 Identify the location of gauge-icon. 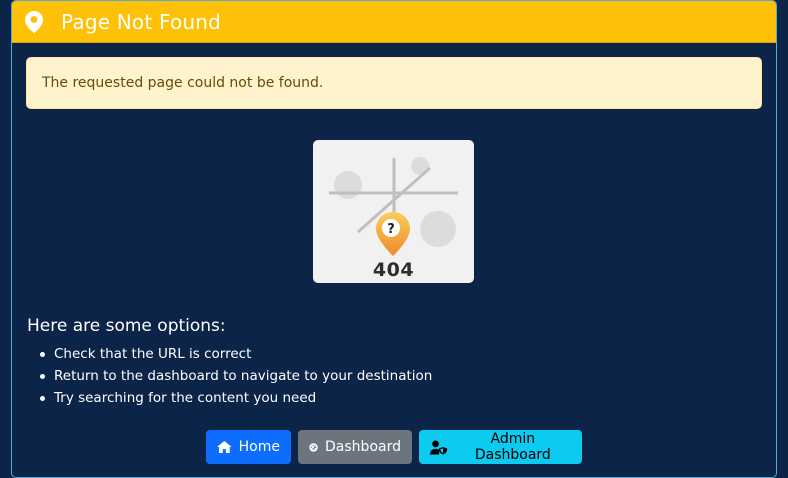
(313, 447).